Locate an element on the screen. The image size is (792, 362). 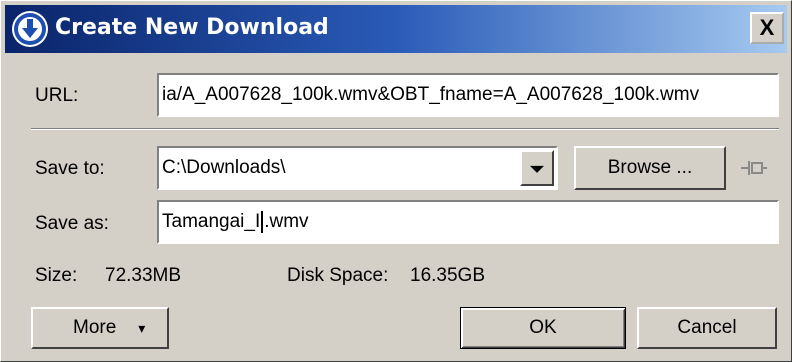
save-to-dropdown-button is located at coordinates (537, 168).